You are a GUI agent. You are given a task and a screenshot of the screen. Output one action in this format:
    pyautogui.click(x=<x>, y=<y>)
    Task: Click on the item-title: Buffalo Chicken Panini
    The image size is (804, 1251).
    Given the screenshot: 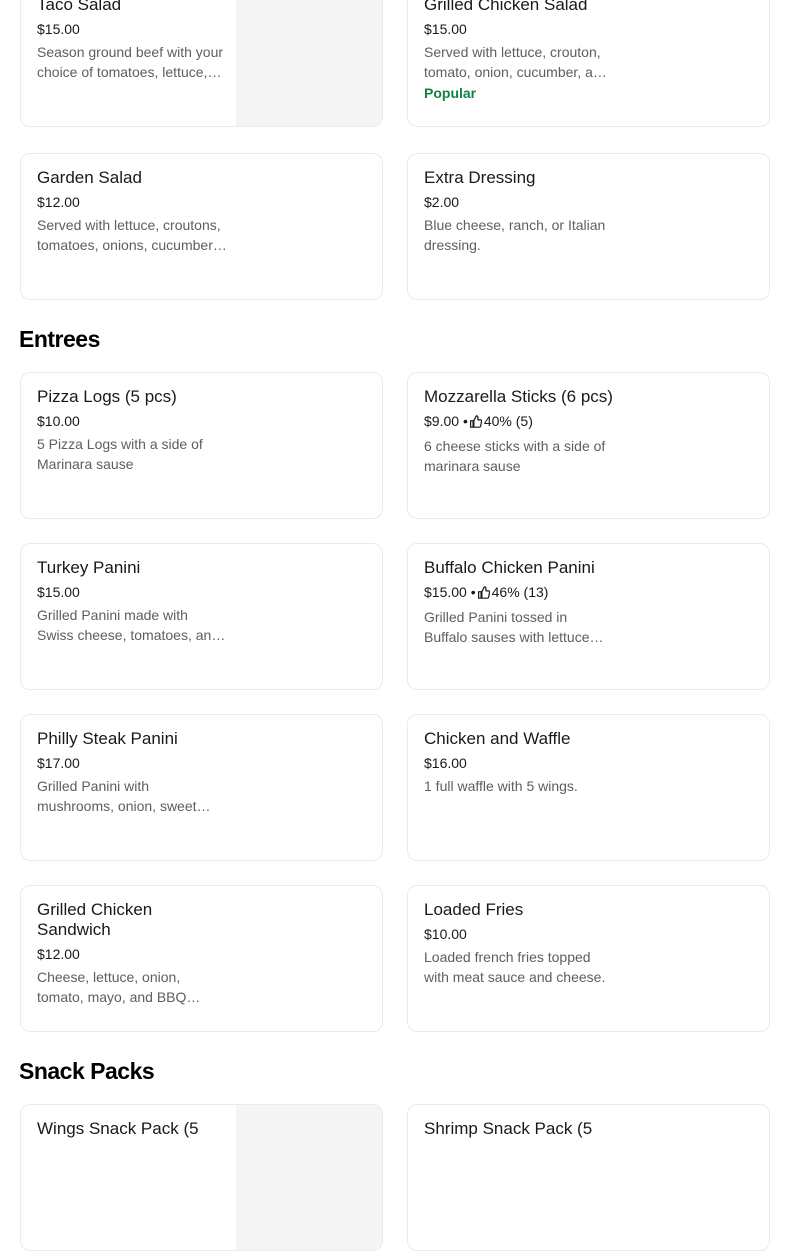 What is the action you would take?
    pyautogui.click(x=509, y=567)
    